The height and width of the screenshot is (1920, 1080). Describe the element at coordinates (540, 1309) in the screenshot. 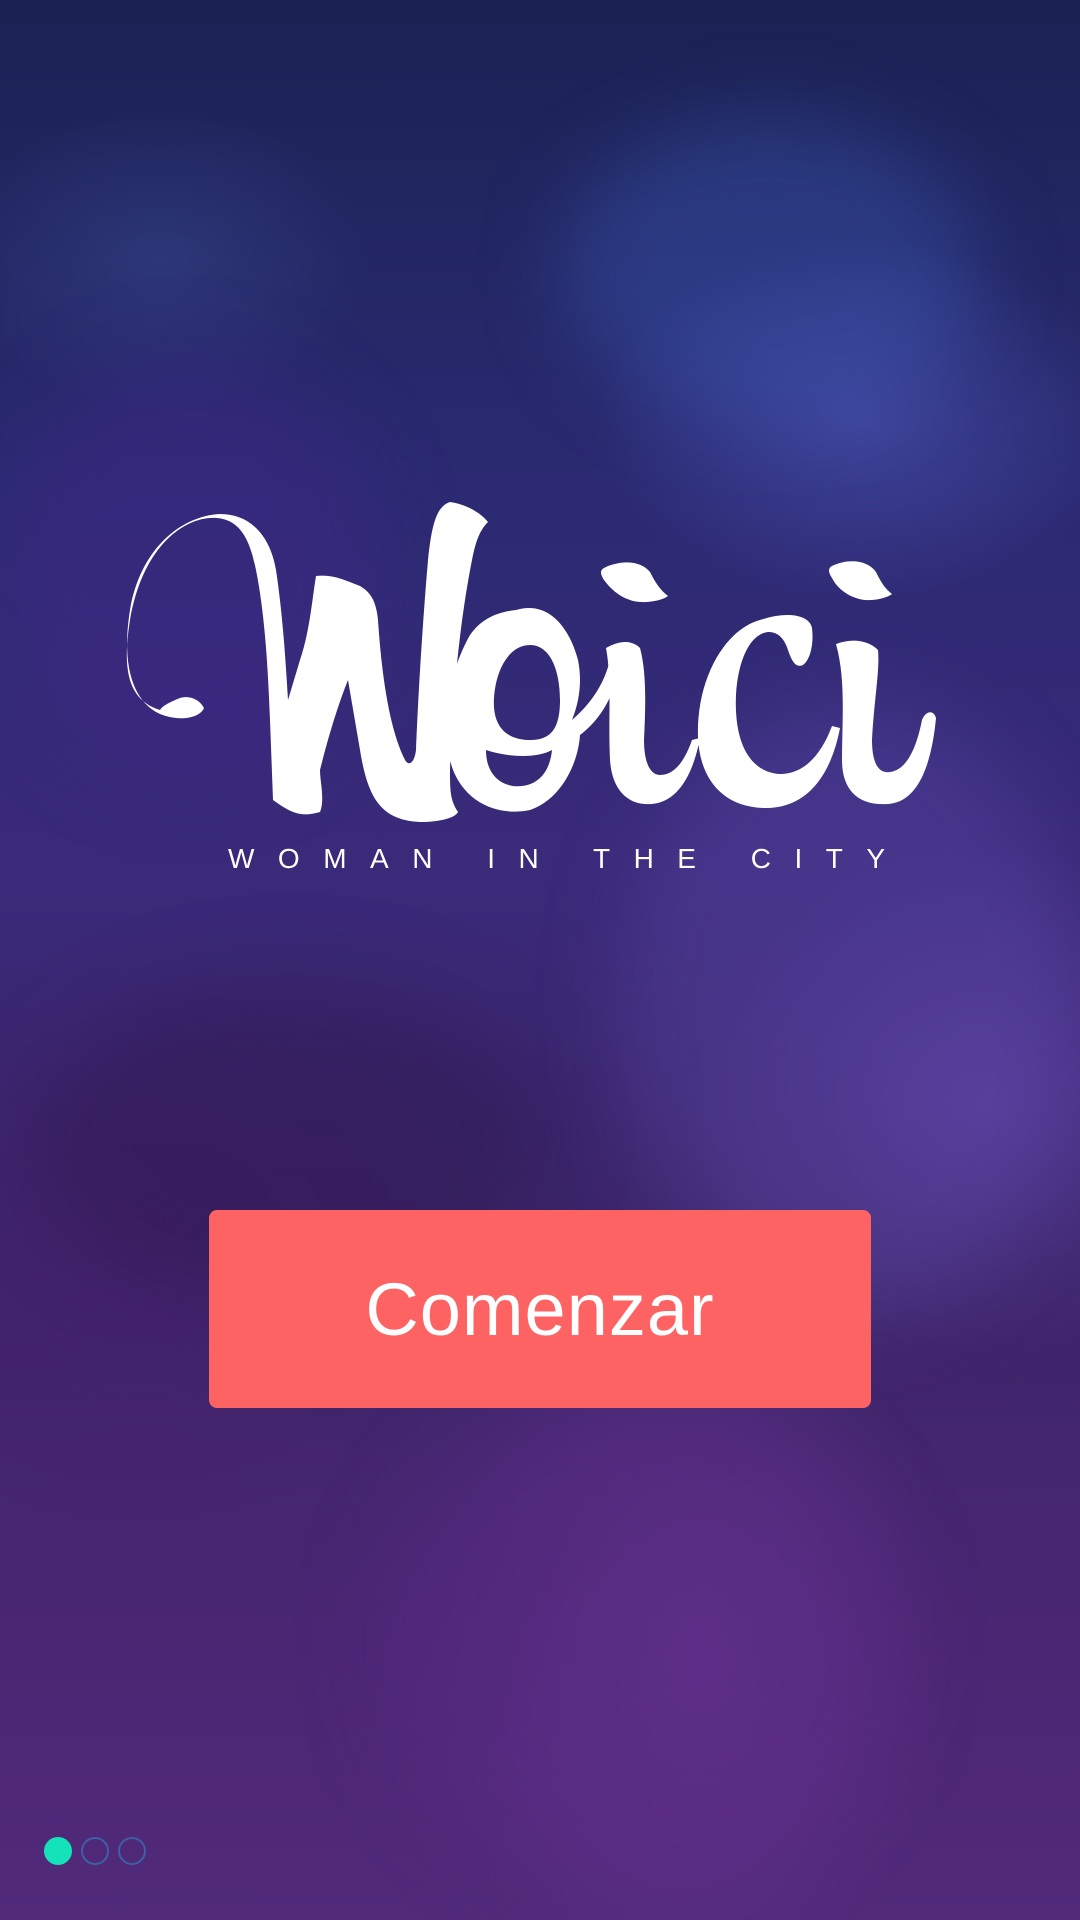

I see `start-button: Comenzar` at that location.